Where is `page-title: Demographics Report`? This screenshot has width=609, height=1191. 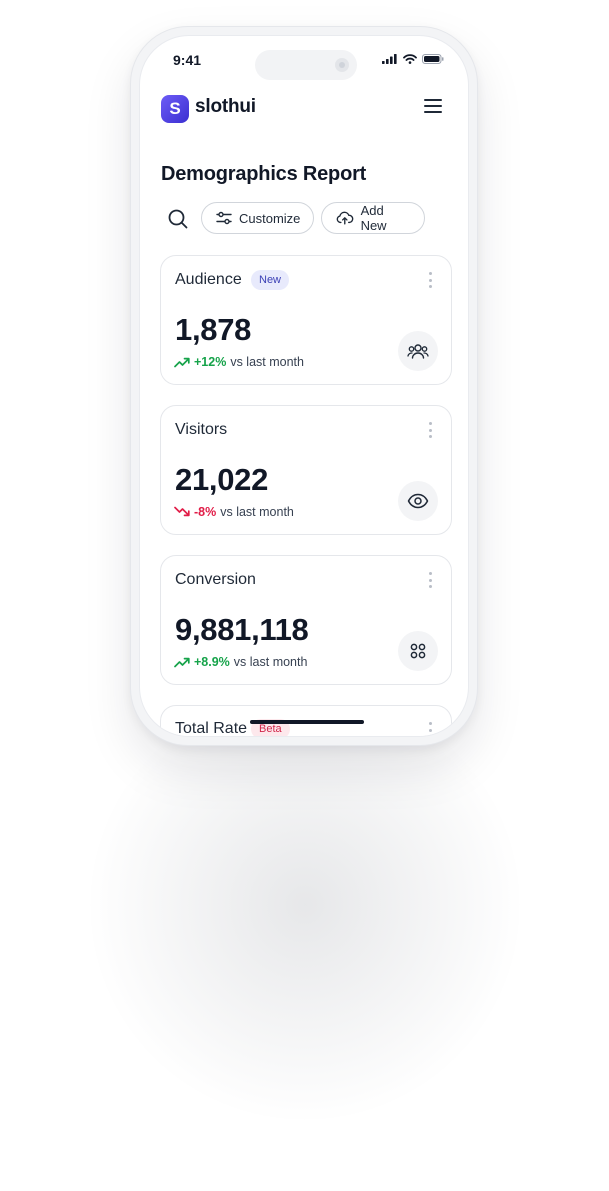
page-title: Demographics Report is located at coordinates (264, 174).